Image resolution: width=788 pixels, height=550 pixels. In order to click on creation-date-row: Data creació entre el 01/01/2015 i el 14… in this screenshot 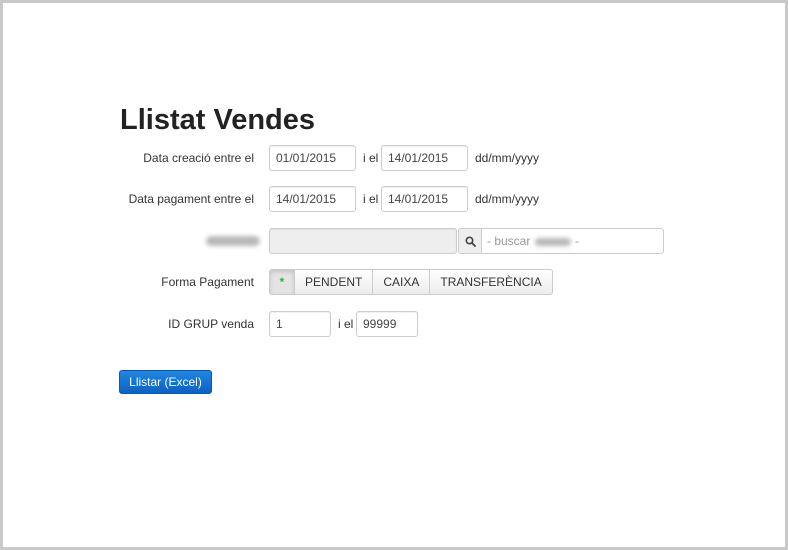, I will do `click(394, 158)`.